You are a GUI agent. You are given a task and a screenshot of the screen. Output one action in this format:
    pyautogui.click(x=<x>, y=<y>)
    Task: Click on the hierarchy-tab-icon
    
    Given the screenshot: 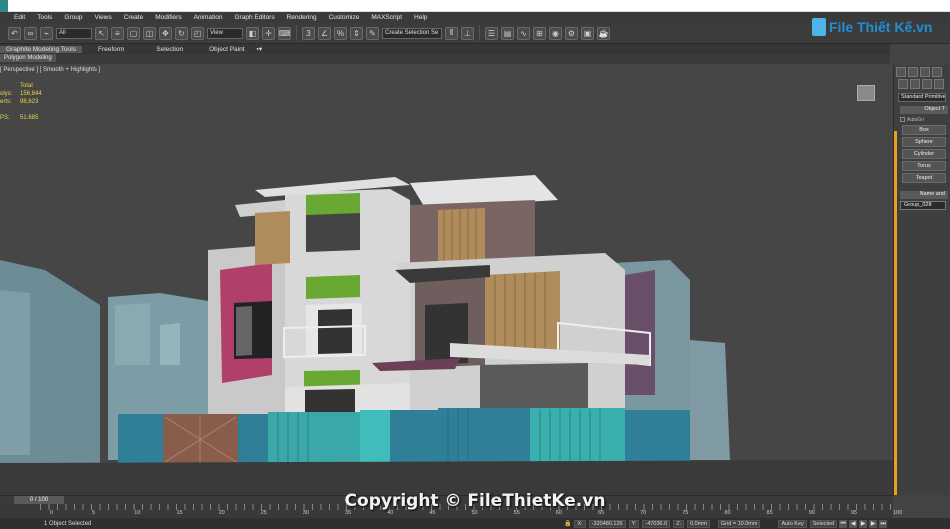 What is the action you would take?
    pyautogui.click(x=925, y=72)
    